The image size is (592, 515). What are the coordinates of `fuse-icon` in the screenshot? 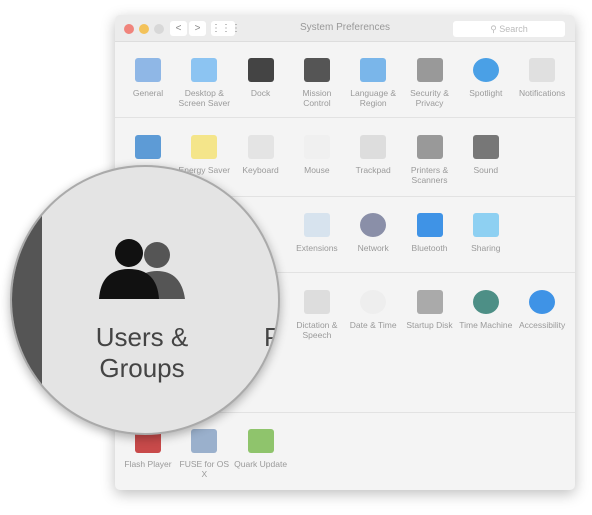 It's located at (204, 441).